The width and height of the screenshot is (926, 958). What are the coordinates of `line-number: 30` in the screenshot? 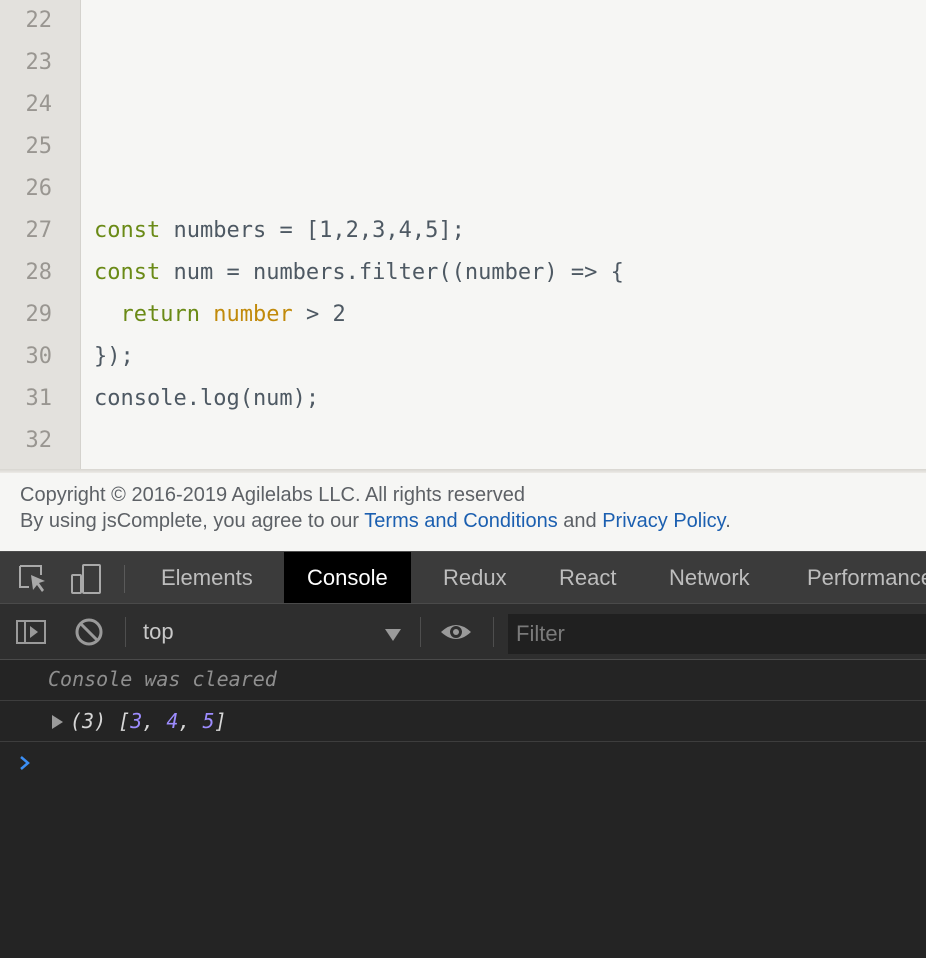 It's located at (39, 356).